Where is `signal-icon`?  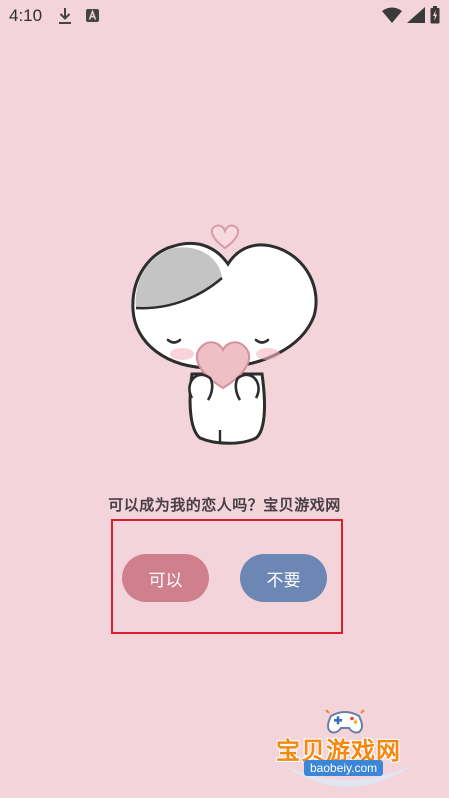 signal-icon is located at coordinates (416, 15).